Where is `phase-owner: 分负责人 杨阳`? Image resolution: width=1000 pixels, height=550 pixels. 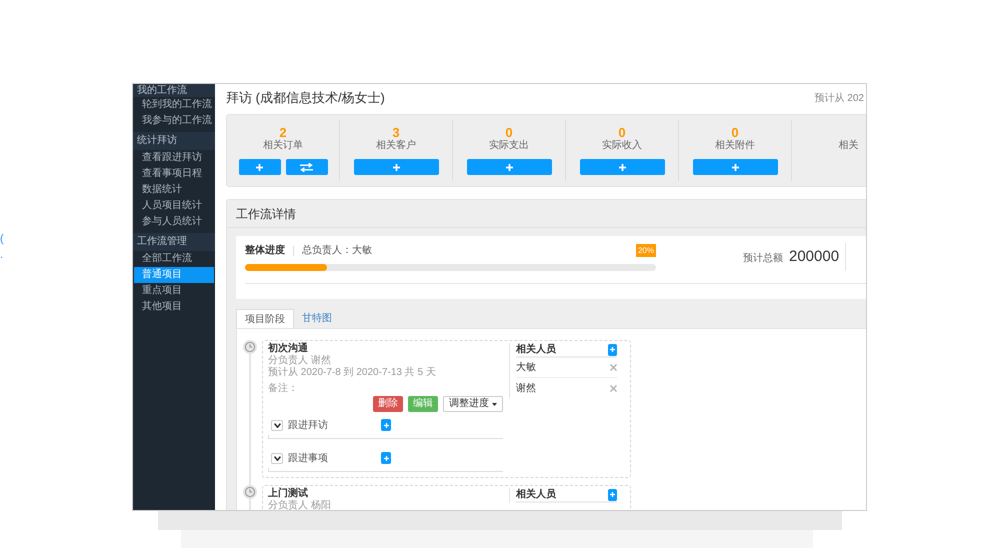 phase-owner: 分负责人 杨阳 is located at coordinates (300, 505).